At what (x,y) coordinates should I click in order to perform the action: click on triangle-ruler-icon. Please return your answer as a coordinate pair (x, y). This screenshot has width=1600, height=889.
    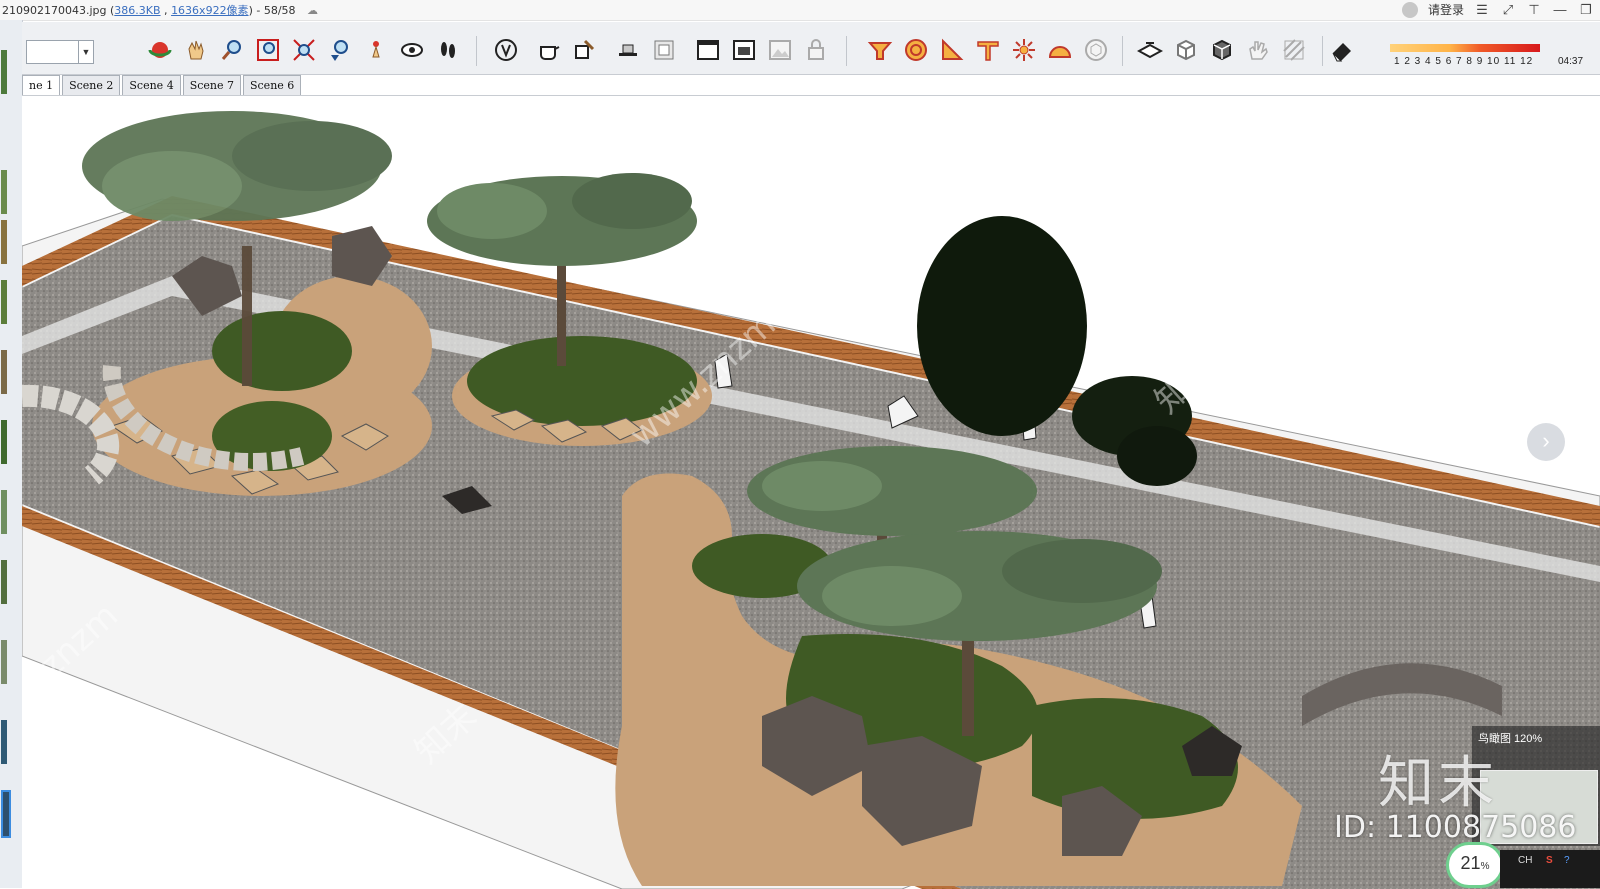
    Looking at the image, I should click on (952, 50).